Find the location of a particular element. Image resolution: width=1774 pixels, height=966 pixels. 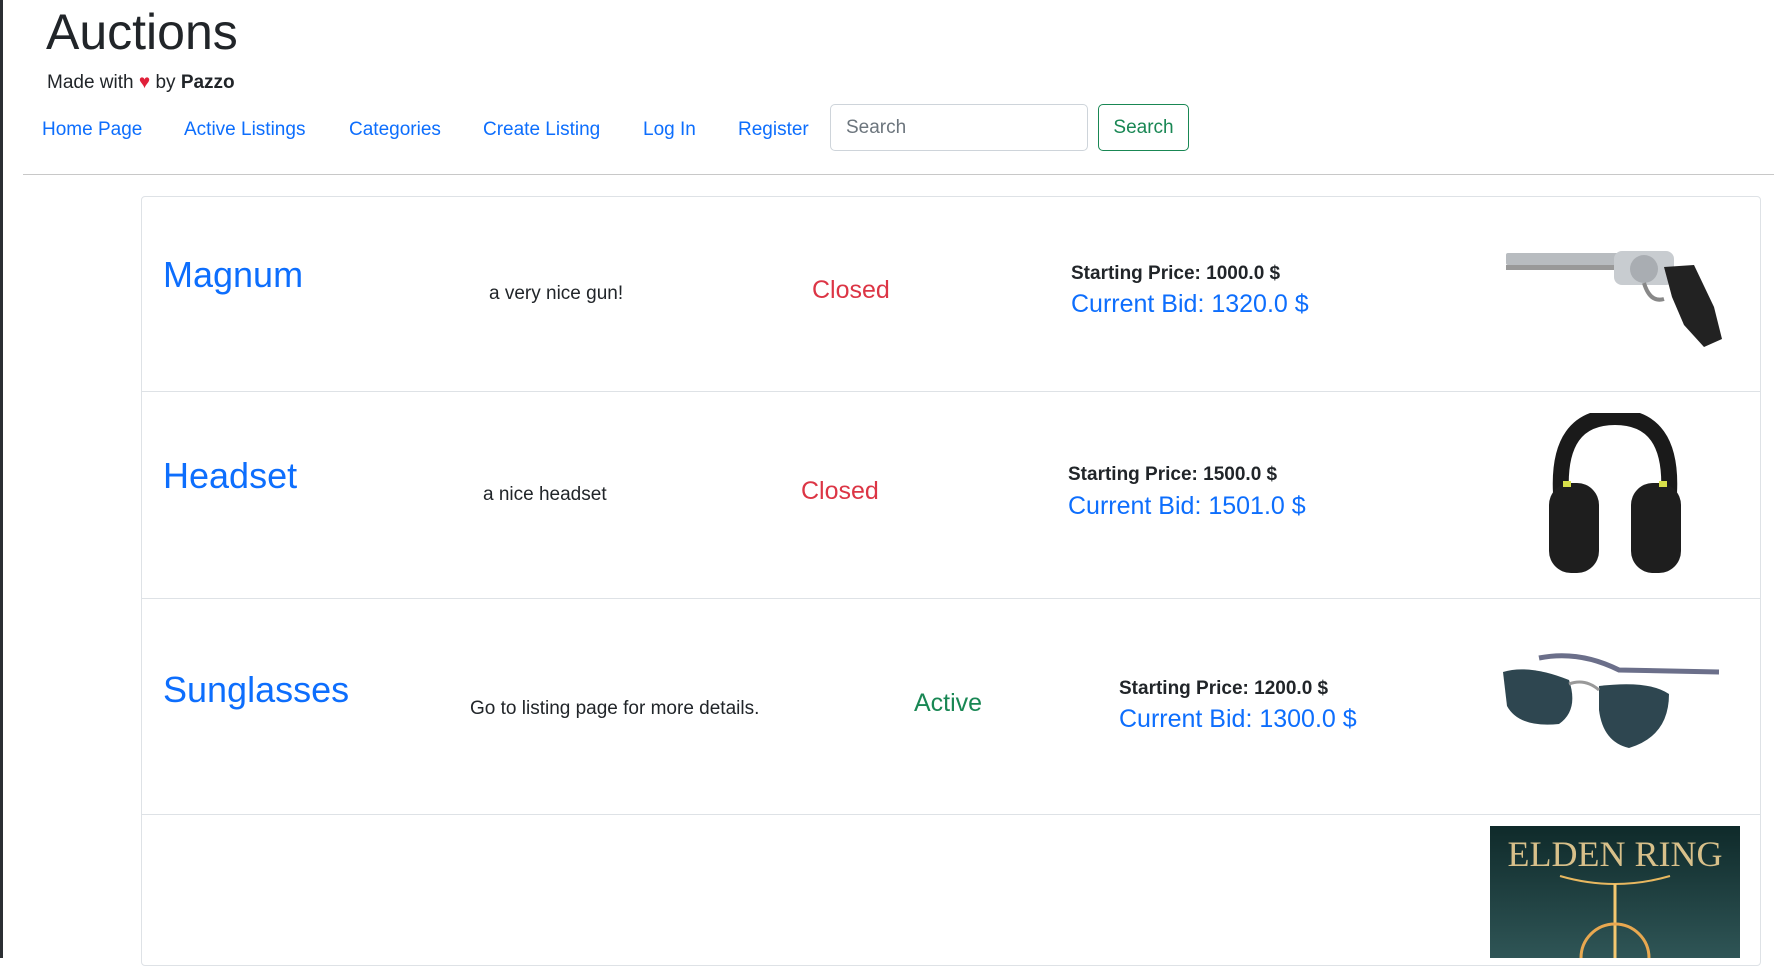

nav-log-in: Log In is located at coordinates (669, 130).